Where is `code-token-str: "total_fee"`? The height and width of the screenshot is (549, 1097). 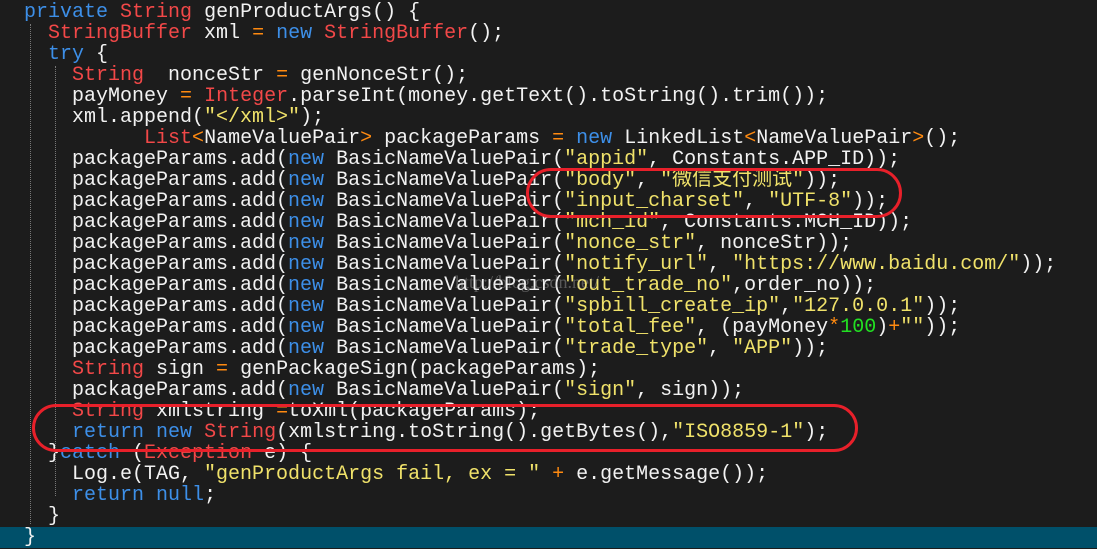
code-token-str: "total_fee" is located at coordinates (630, 327).